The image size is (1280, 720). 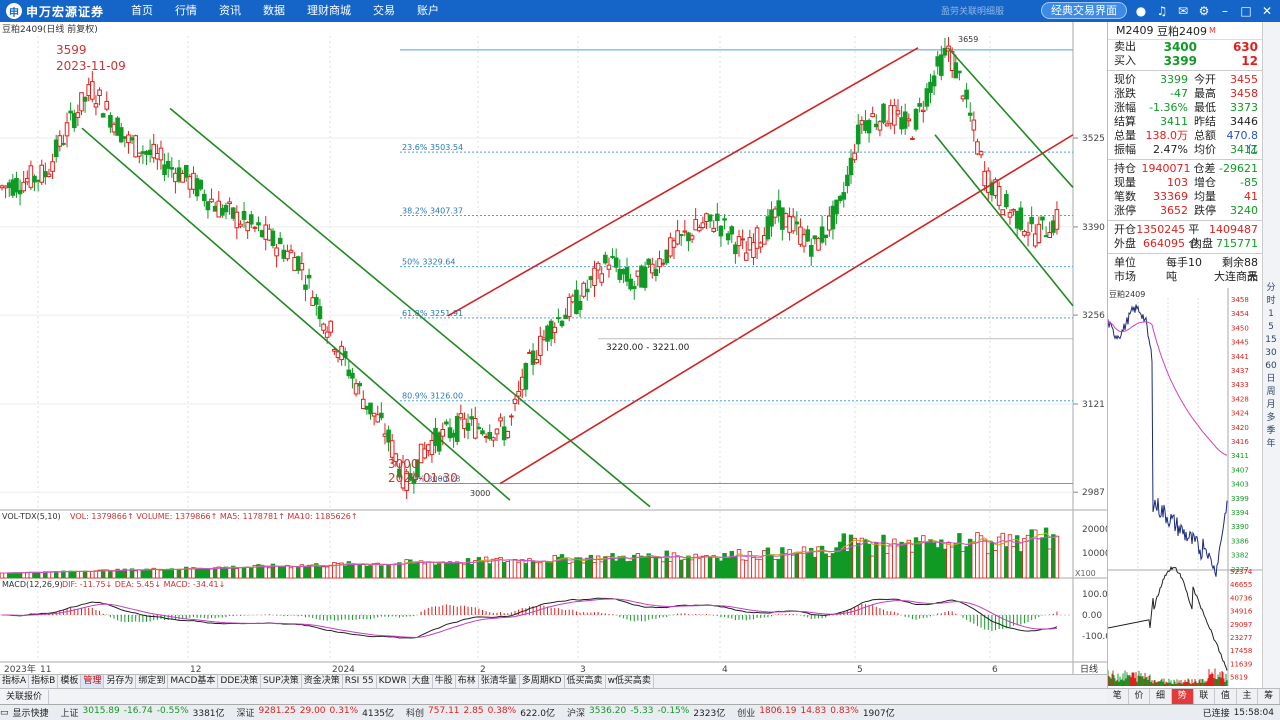 I want to click on index-4-name: 创业, so click(x=746, y=712).